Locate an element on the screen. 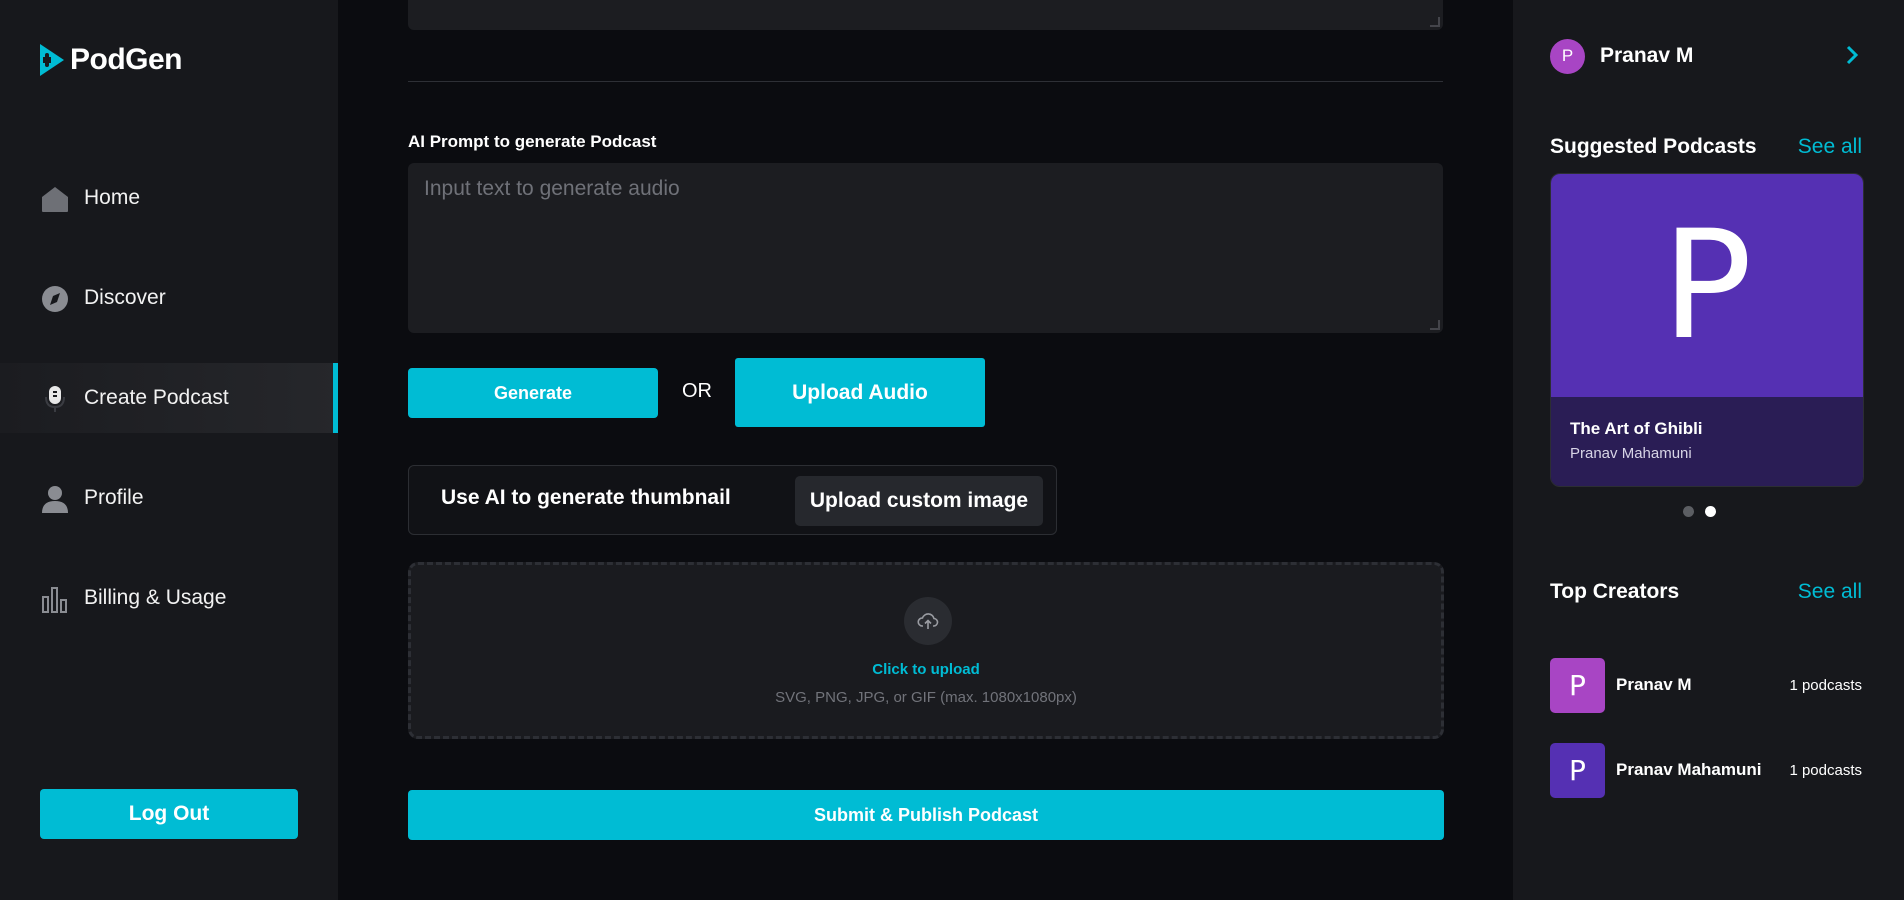 This screenshot has height=900, width=1904. user-name: Pranav M is located at coordinates (1647, 55).